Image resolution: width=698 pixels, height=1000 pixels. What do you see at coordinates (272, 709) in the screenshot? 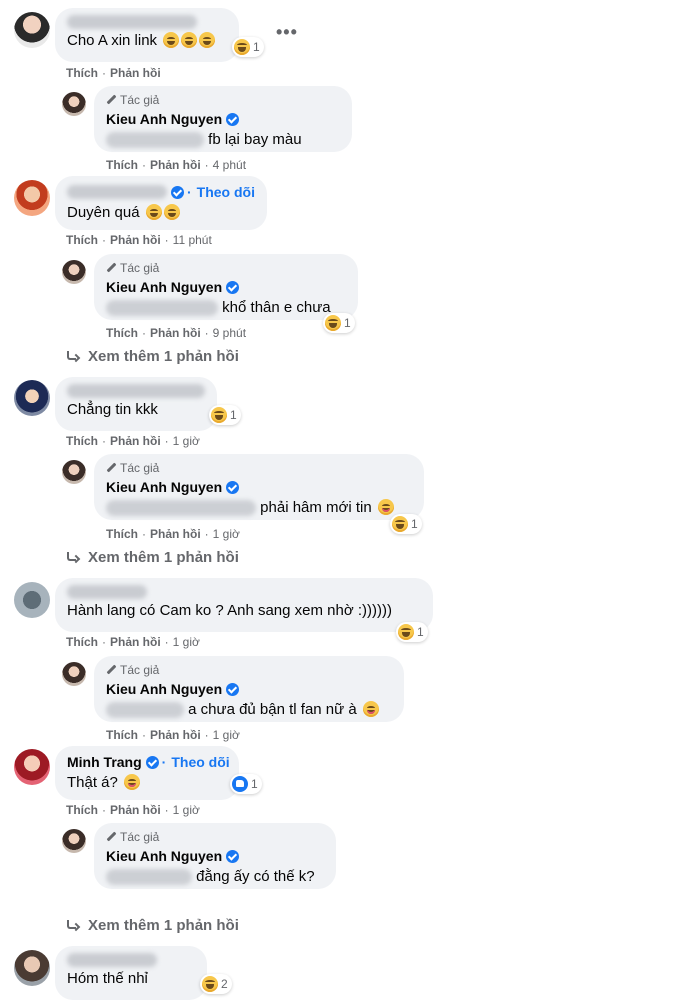
I see `comment-text: a chưa đủ bận tl fan nữ à` at bounding box center [272, 709].